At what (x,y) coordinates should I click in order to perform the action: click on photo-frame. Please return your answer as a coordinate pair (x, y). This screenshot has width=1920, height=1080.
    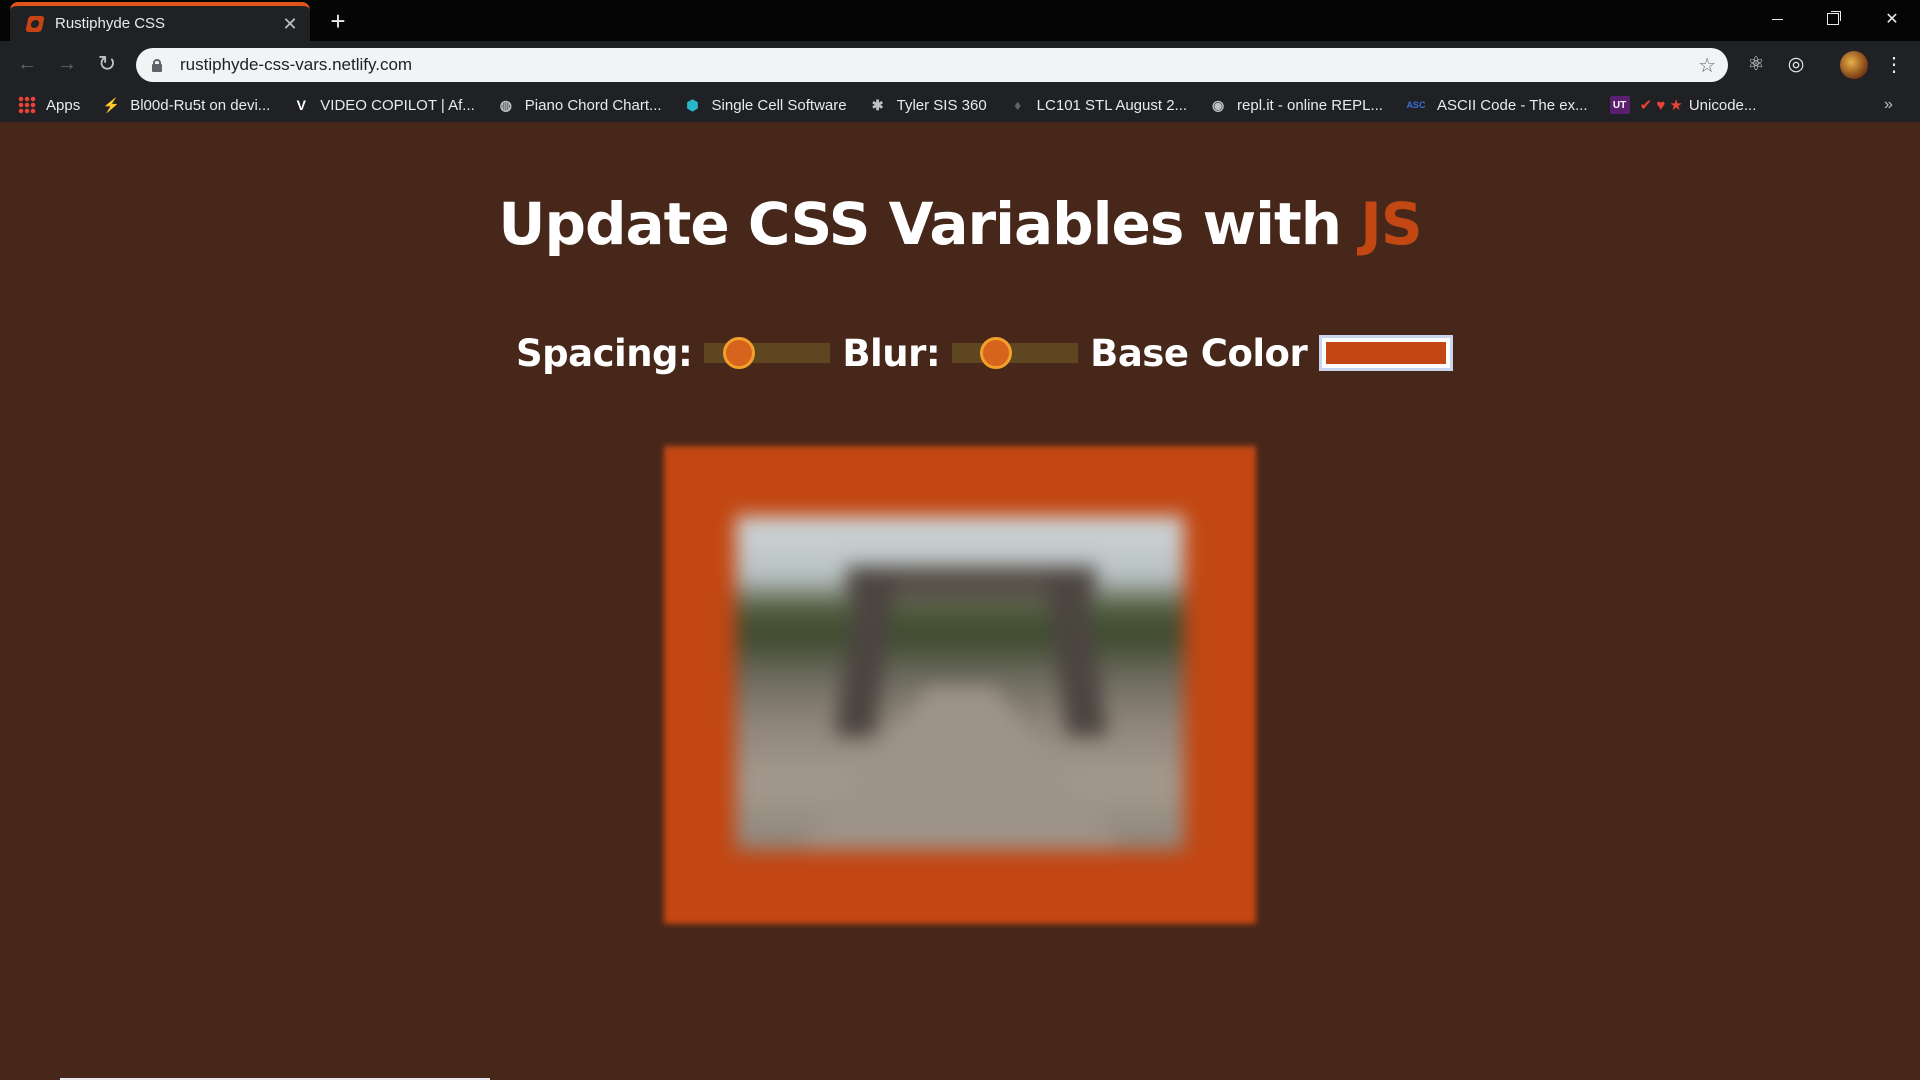
    Looking at the image, I should click on (960, 685).